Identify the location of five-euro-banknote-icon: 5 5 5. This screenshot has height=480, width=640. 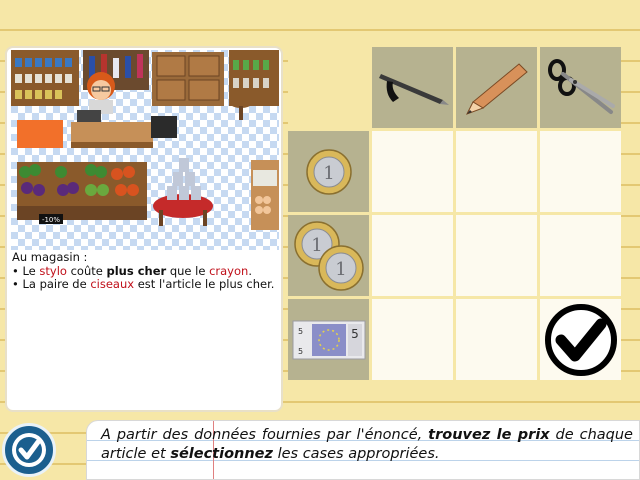
(328, 339).